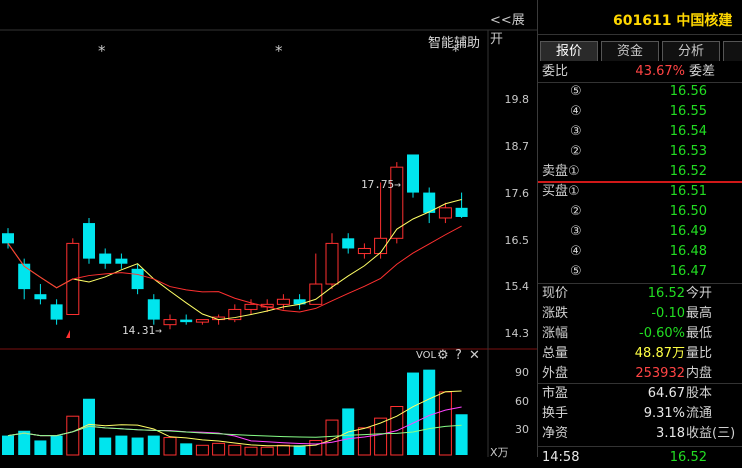 The height and width of the screenshot is (468, 742). I want to click on quote-label: 总量, so click(555, 353).